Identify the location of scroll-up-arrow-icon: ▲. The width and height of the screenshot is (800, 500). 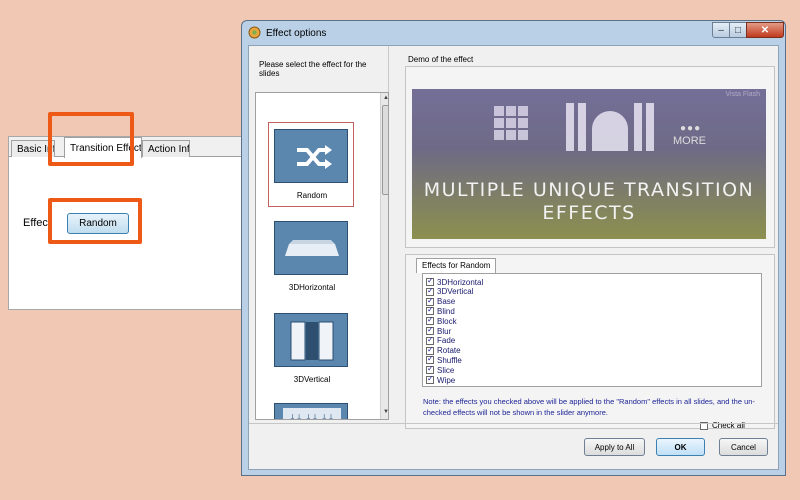
(384, 98).